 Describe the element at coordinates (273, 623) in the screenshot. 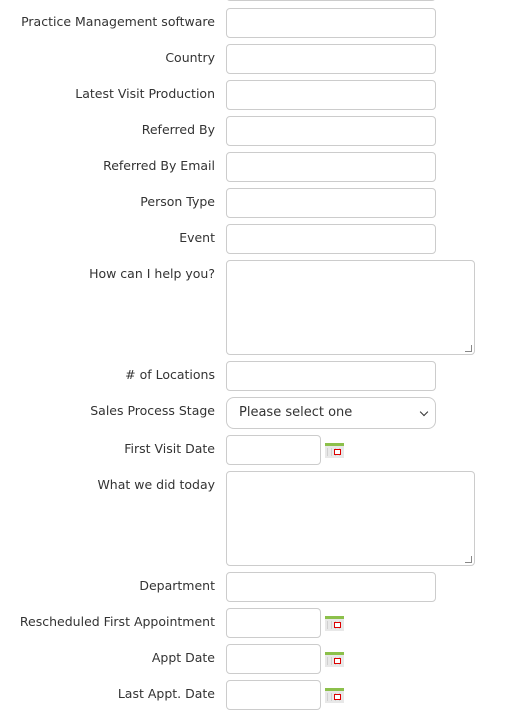

I see `rescheduled-first-appointment-input` at that location.